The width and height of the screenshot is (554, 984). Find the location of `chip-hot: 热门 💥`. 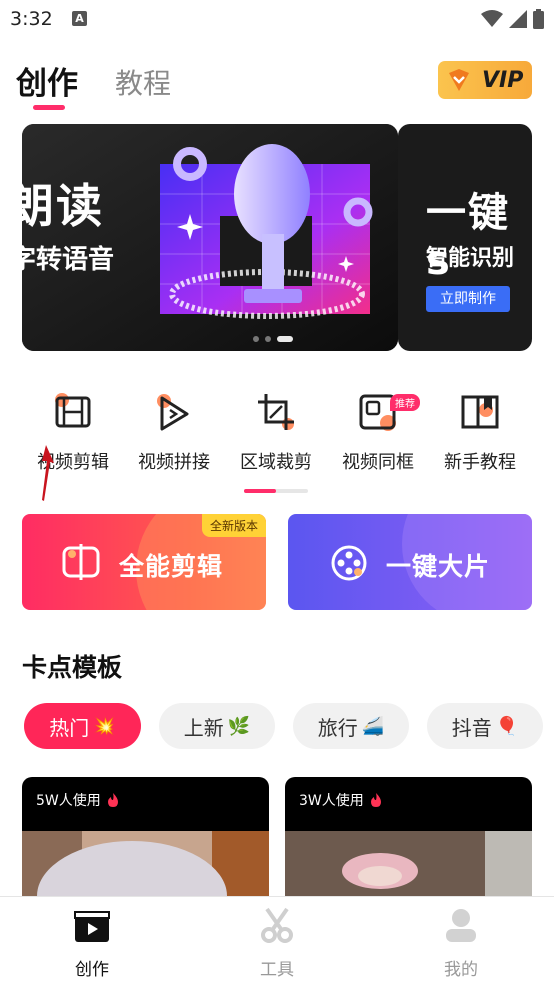

chip-hot: 热门 💥 is located at coordinates (82, 726).